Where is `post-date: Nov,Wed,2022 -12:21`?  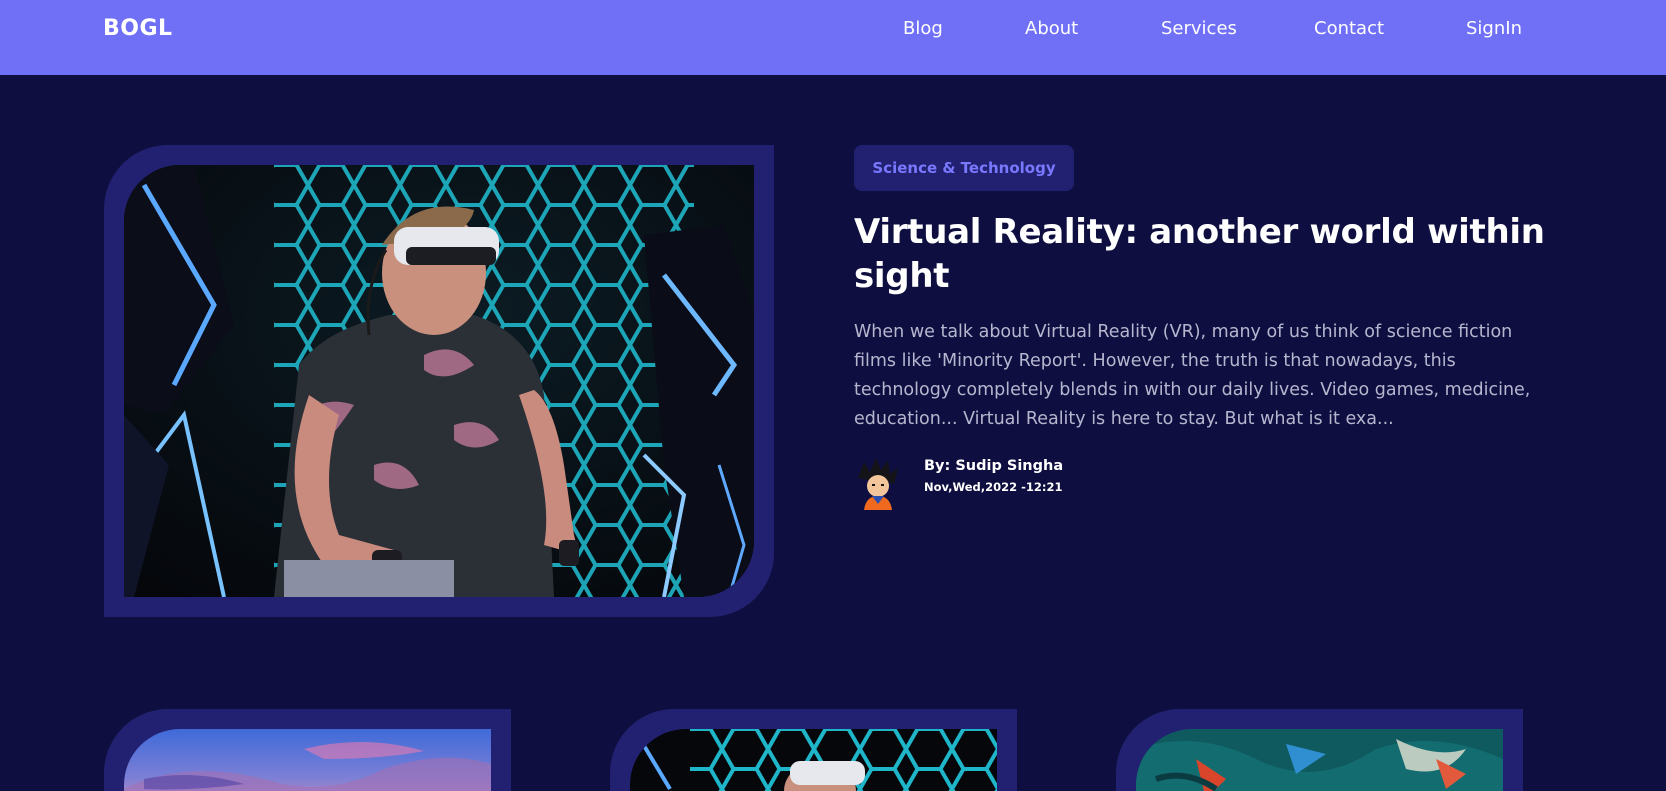 post-date: Nov,Wed,2022 -12:21 is located at coordinates (993, 487).